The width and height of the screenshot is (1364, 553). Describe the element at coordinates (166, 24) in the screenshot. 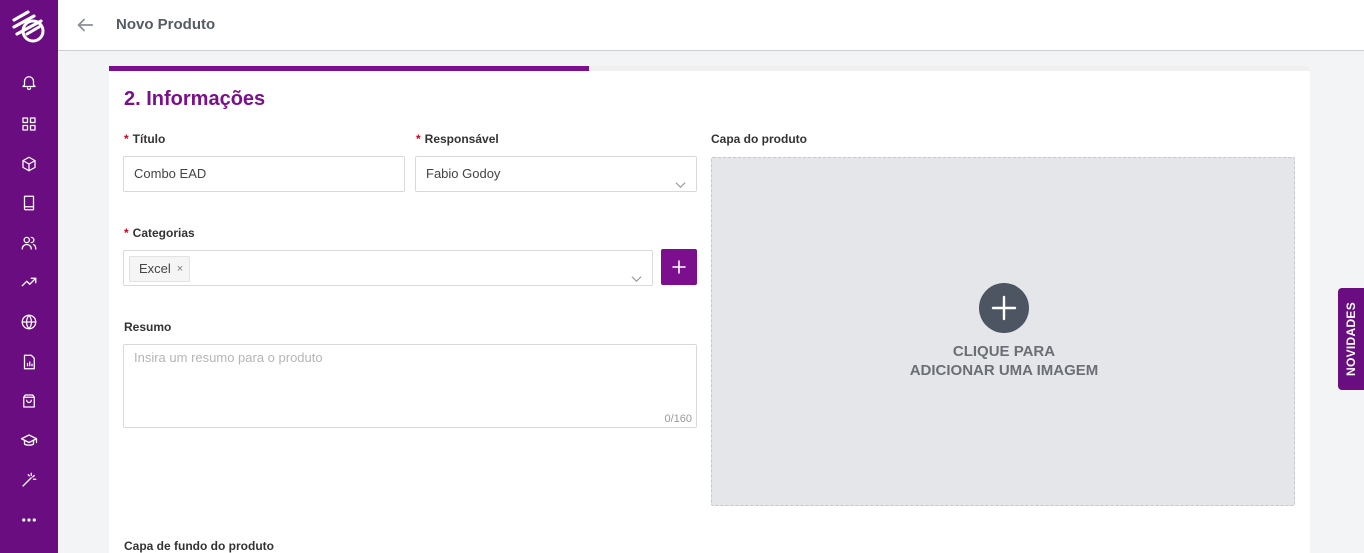

I see `page-title: Novo Produto` at that location.